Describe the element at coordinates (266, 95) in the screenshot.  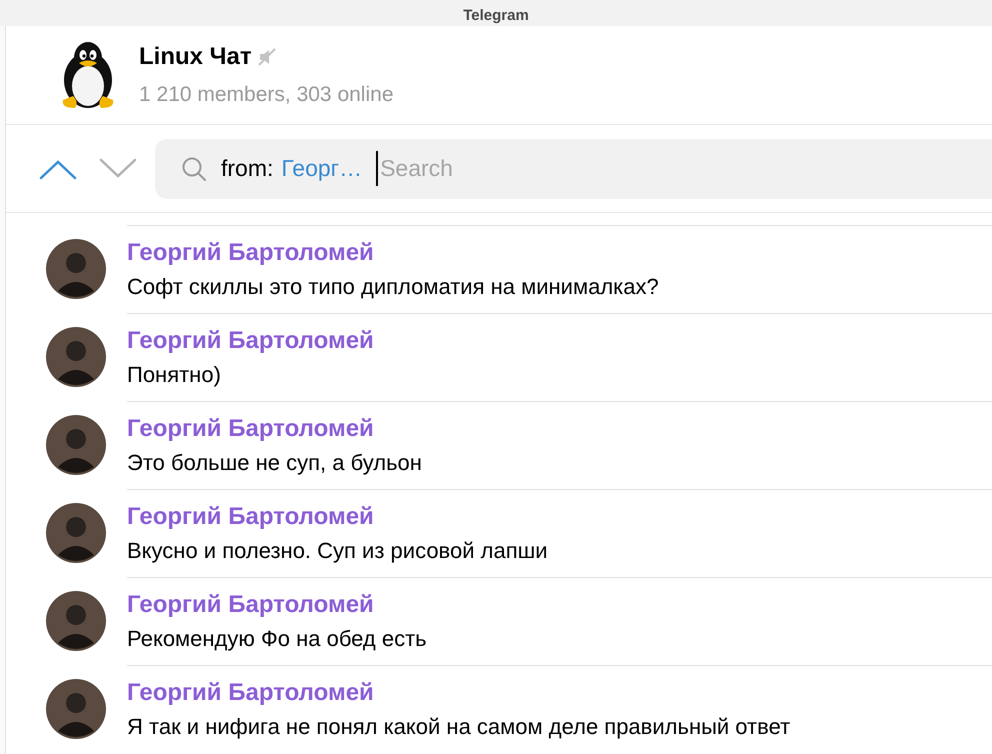
I see `member-count: 1 210 members, 303 online` at that location.